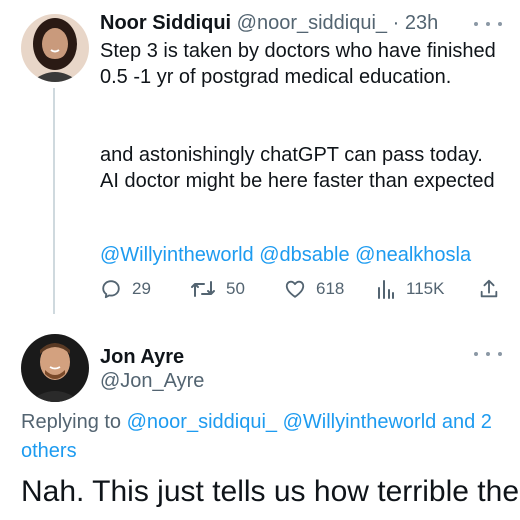 Image resolution: width=520 pixels, height=520 pixels. Describe the element at coordinates (421, 23) in the screenshot. I see `tweet-time: 23h` at that location.